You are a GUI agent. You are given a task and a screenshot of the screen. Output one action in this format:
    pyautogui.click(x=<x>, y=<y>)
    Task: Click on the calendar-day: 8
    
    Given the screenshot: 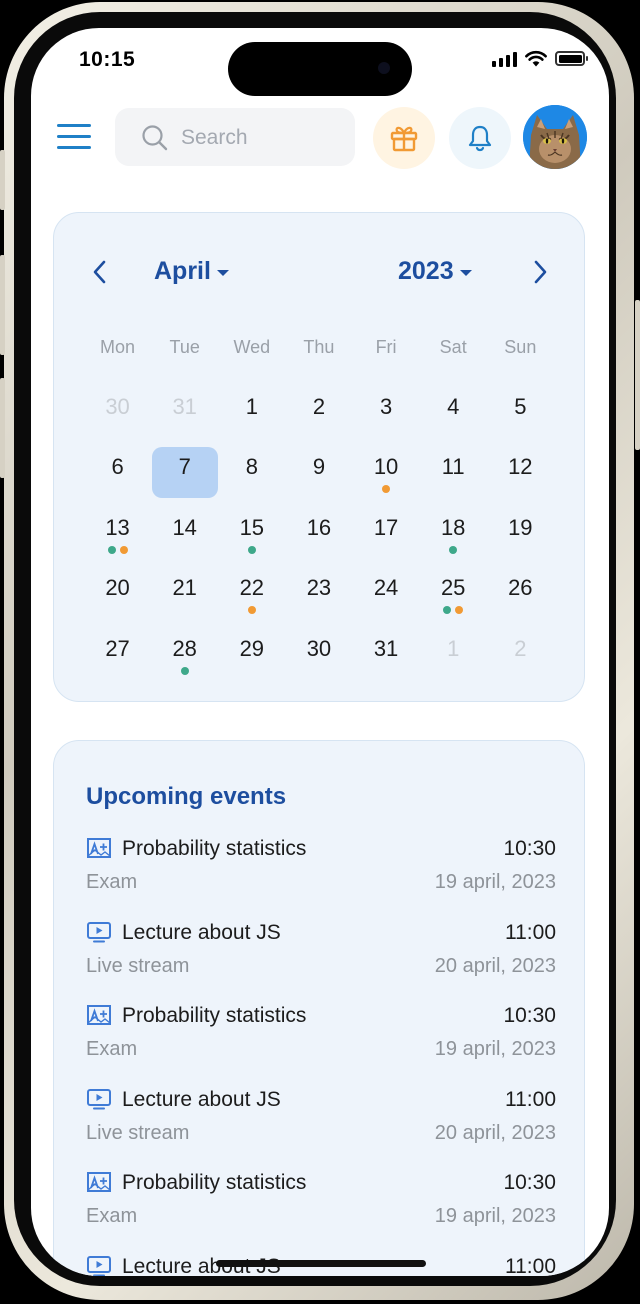 What is the action you would take?
    pyautogui.click(x=251, y=473)
    